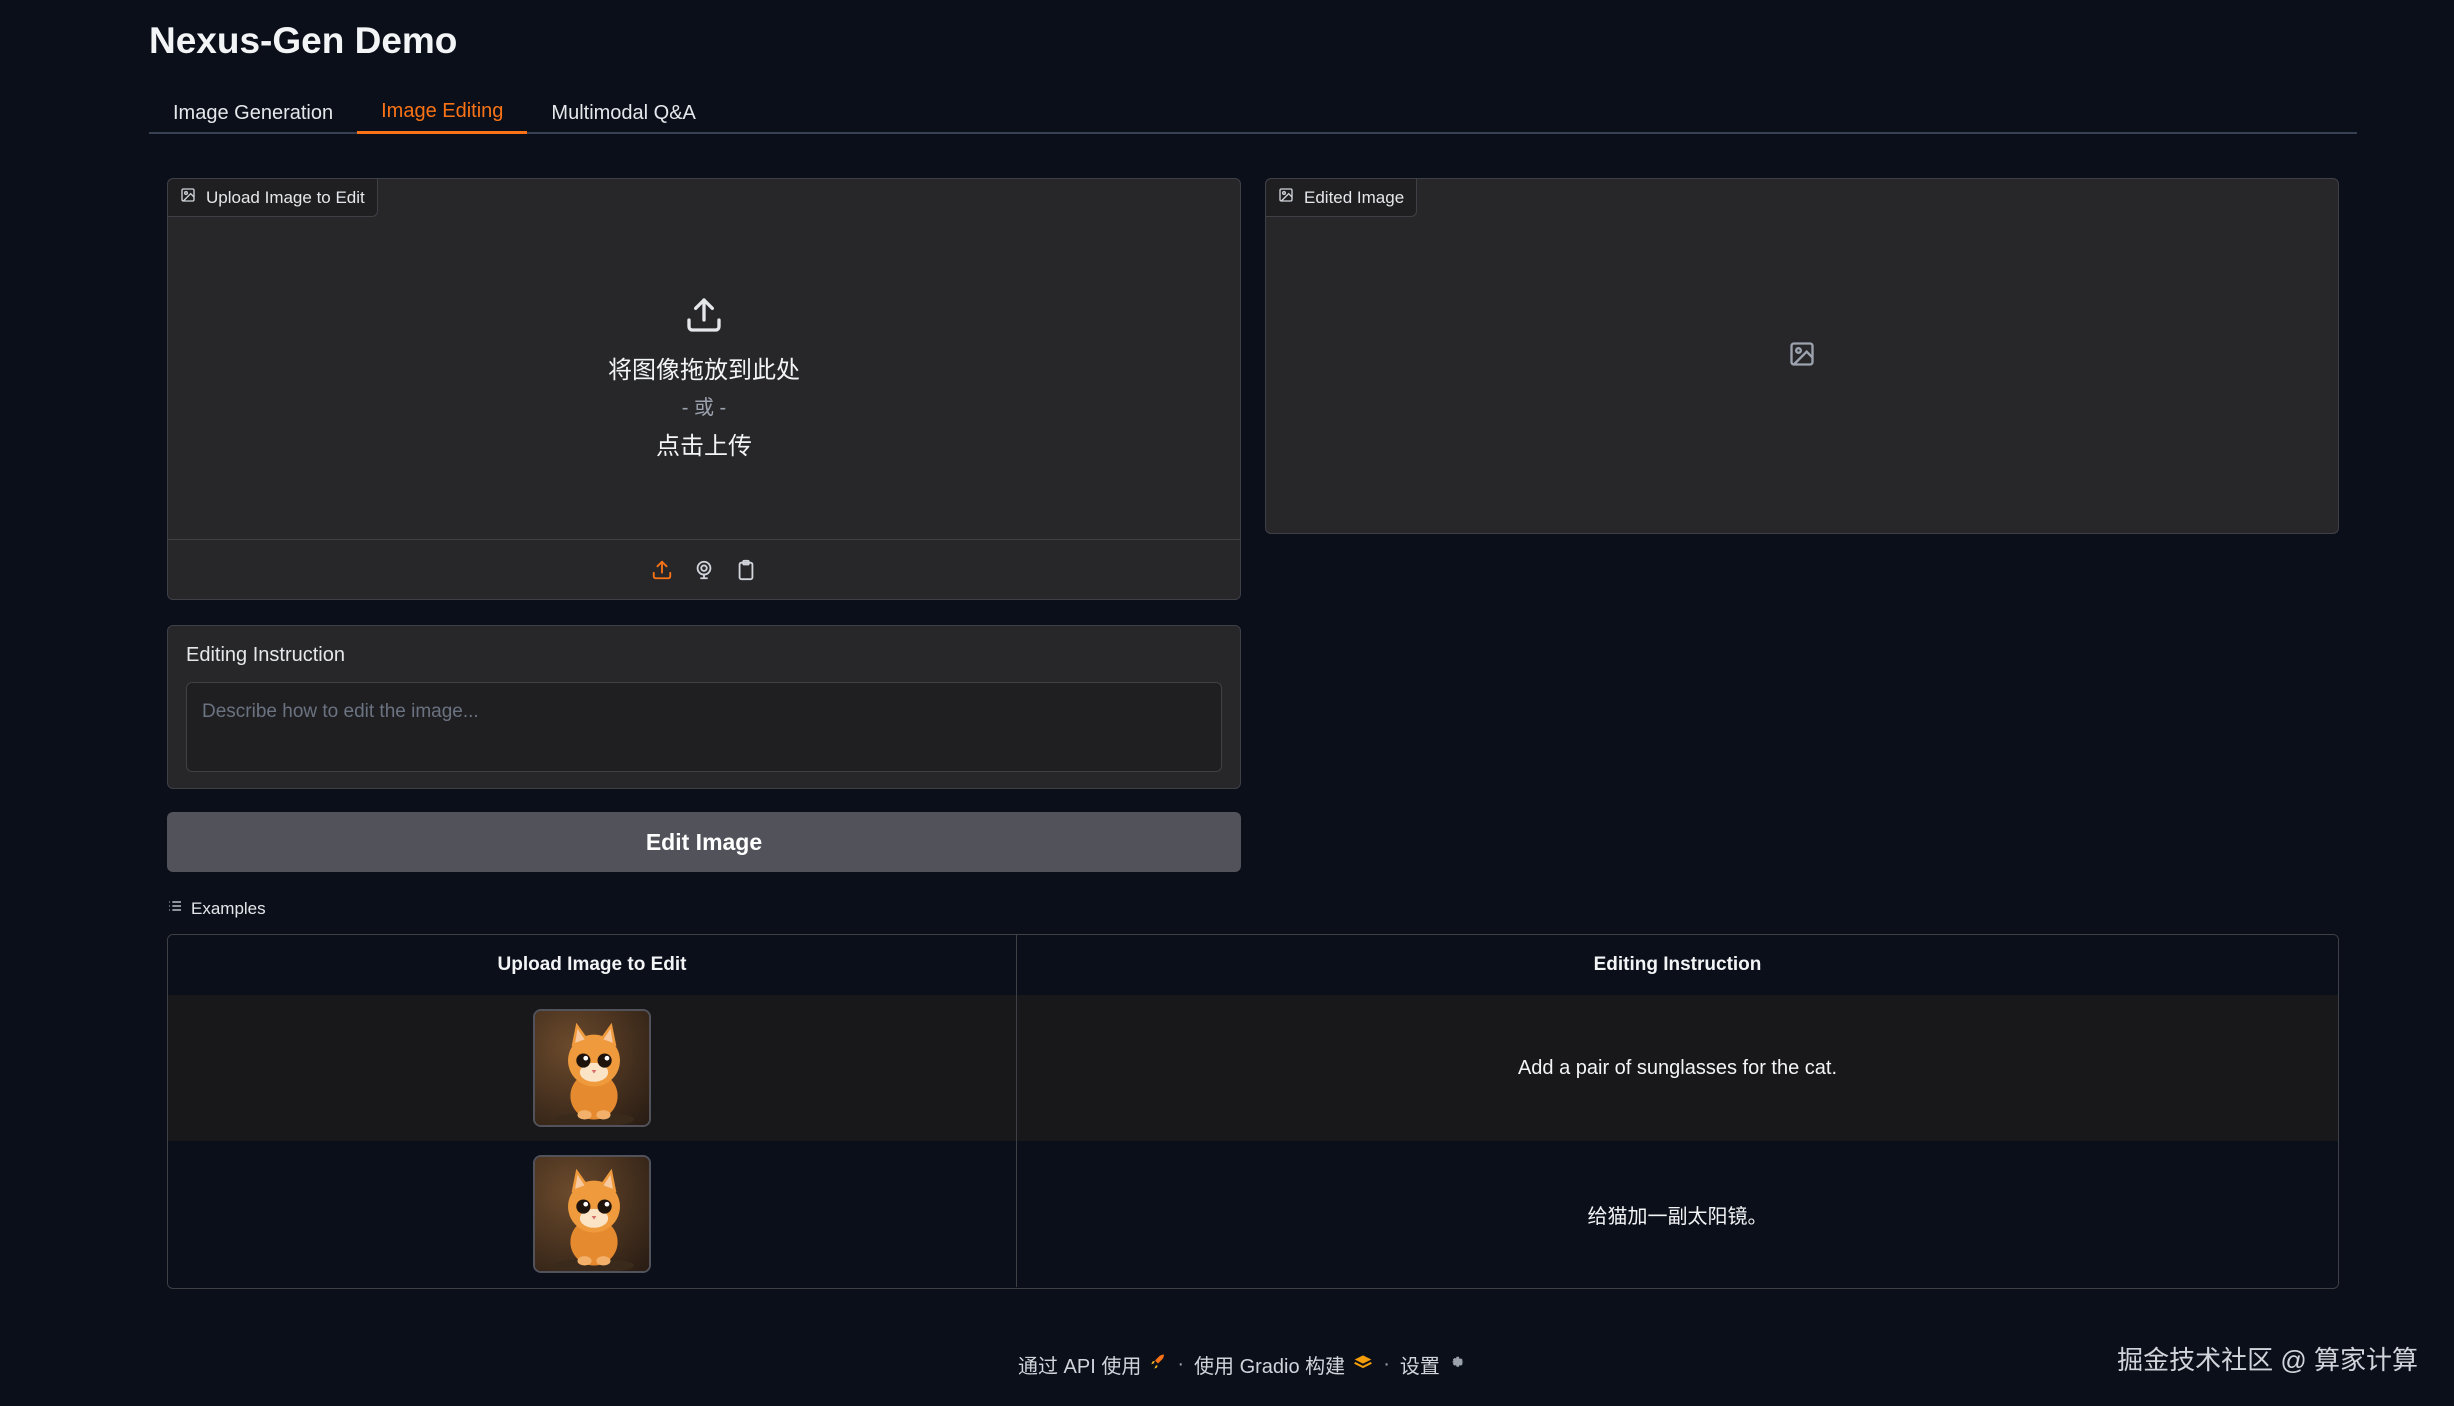 The image size is (2454, 1406). I want to click on upload-image-label: Upload Image to Edit, so click(273, 198).